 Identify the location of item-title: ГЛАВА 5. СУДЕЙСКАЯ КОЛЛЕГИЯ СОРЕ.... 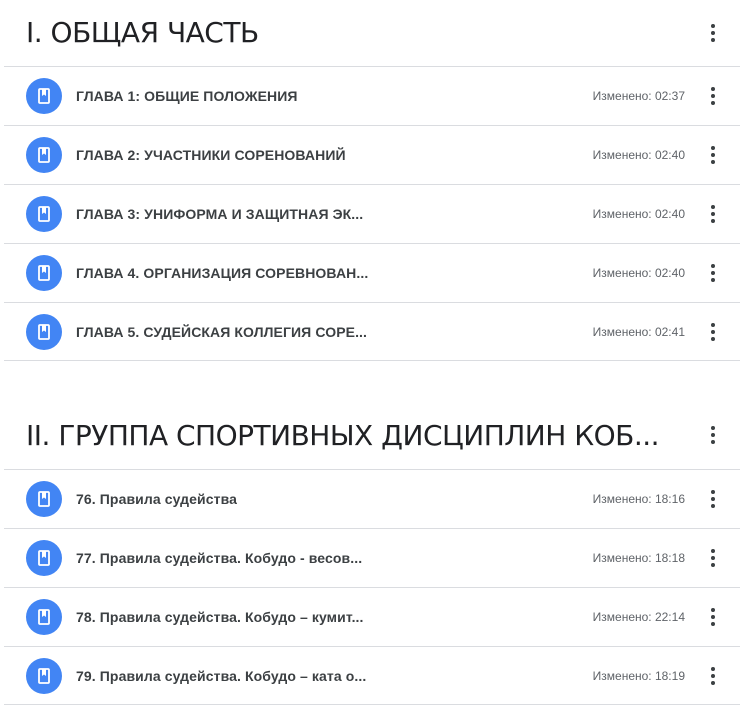
(222, 331).